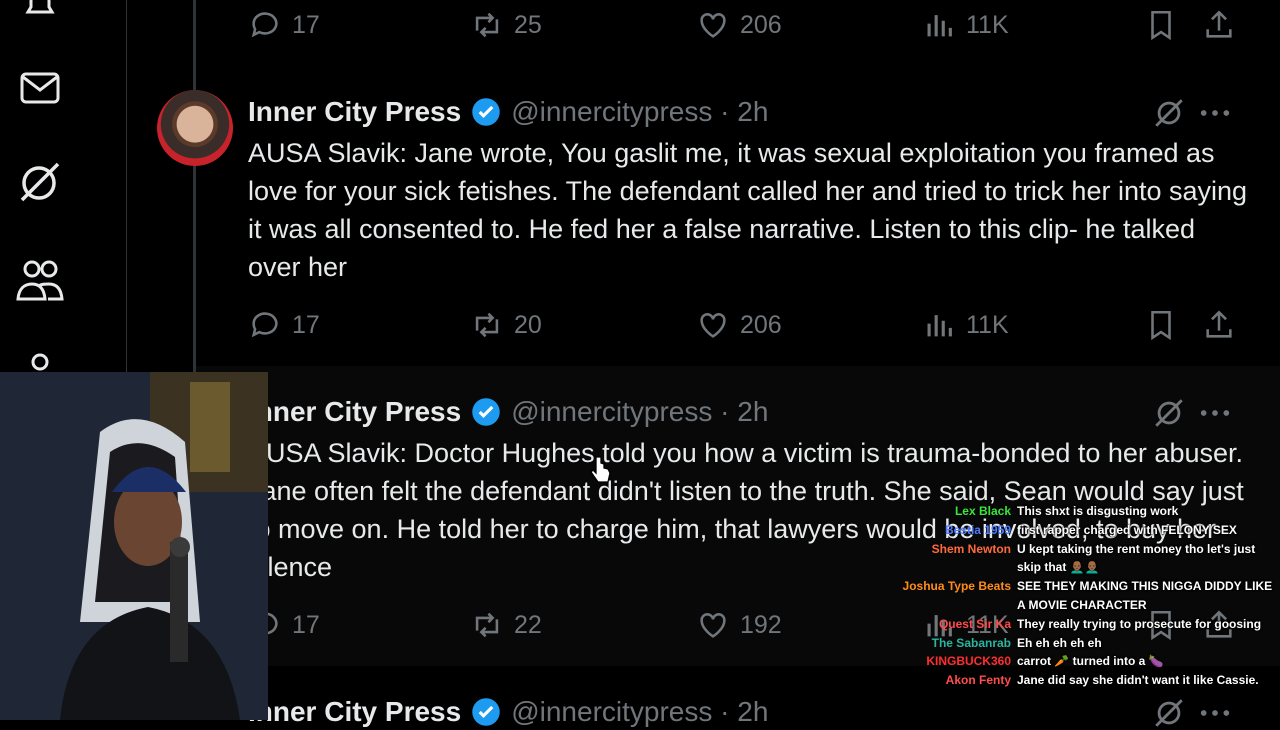 Image resolution: width=1280 pixels, height=730 pixels. What do you see at coordinates (977, 529) in the screenshot?
I see `chat-username: Bestia 1959` at bounding box center [977, 529].